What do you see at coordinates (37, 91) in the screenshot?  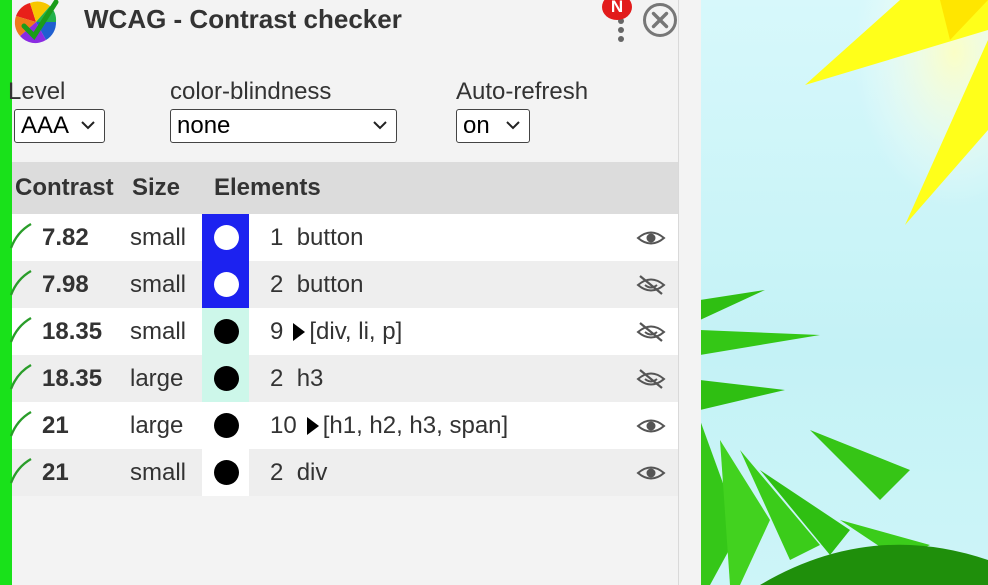 I see `level-label: Level` at bounding box center [37, 91].